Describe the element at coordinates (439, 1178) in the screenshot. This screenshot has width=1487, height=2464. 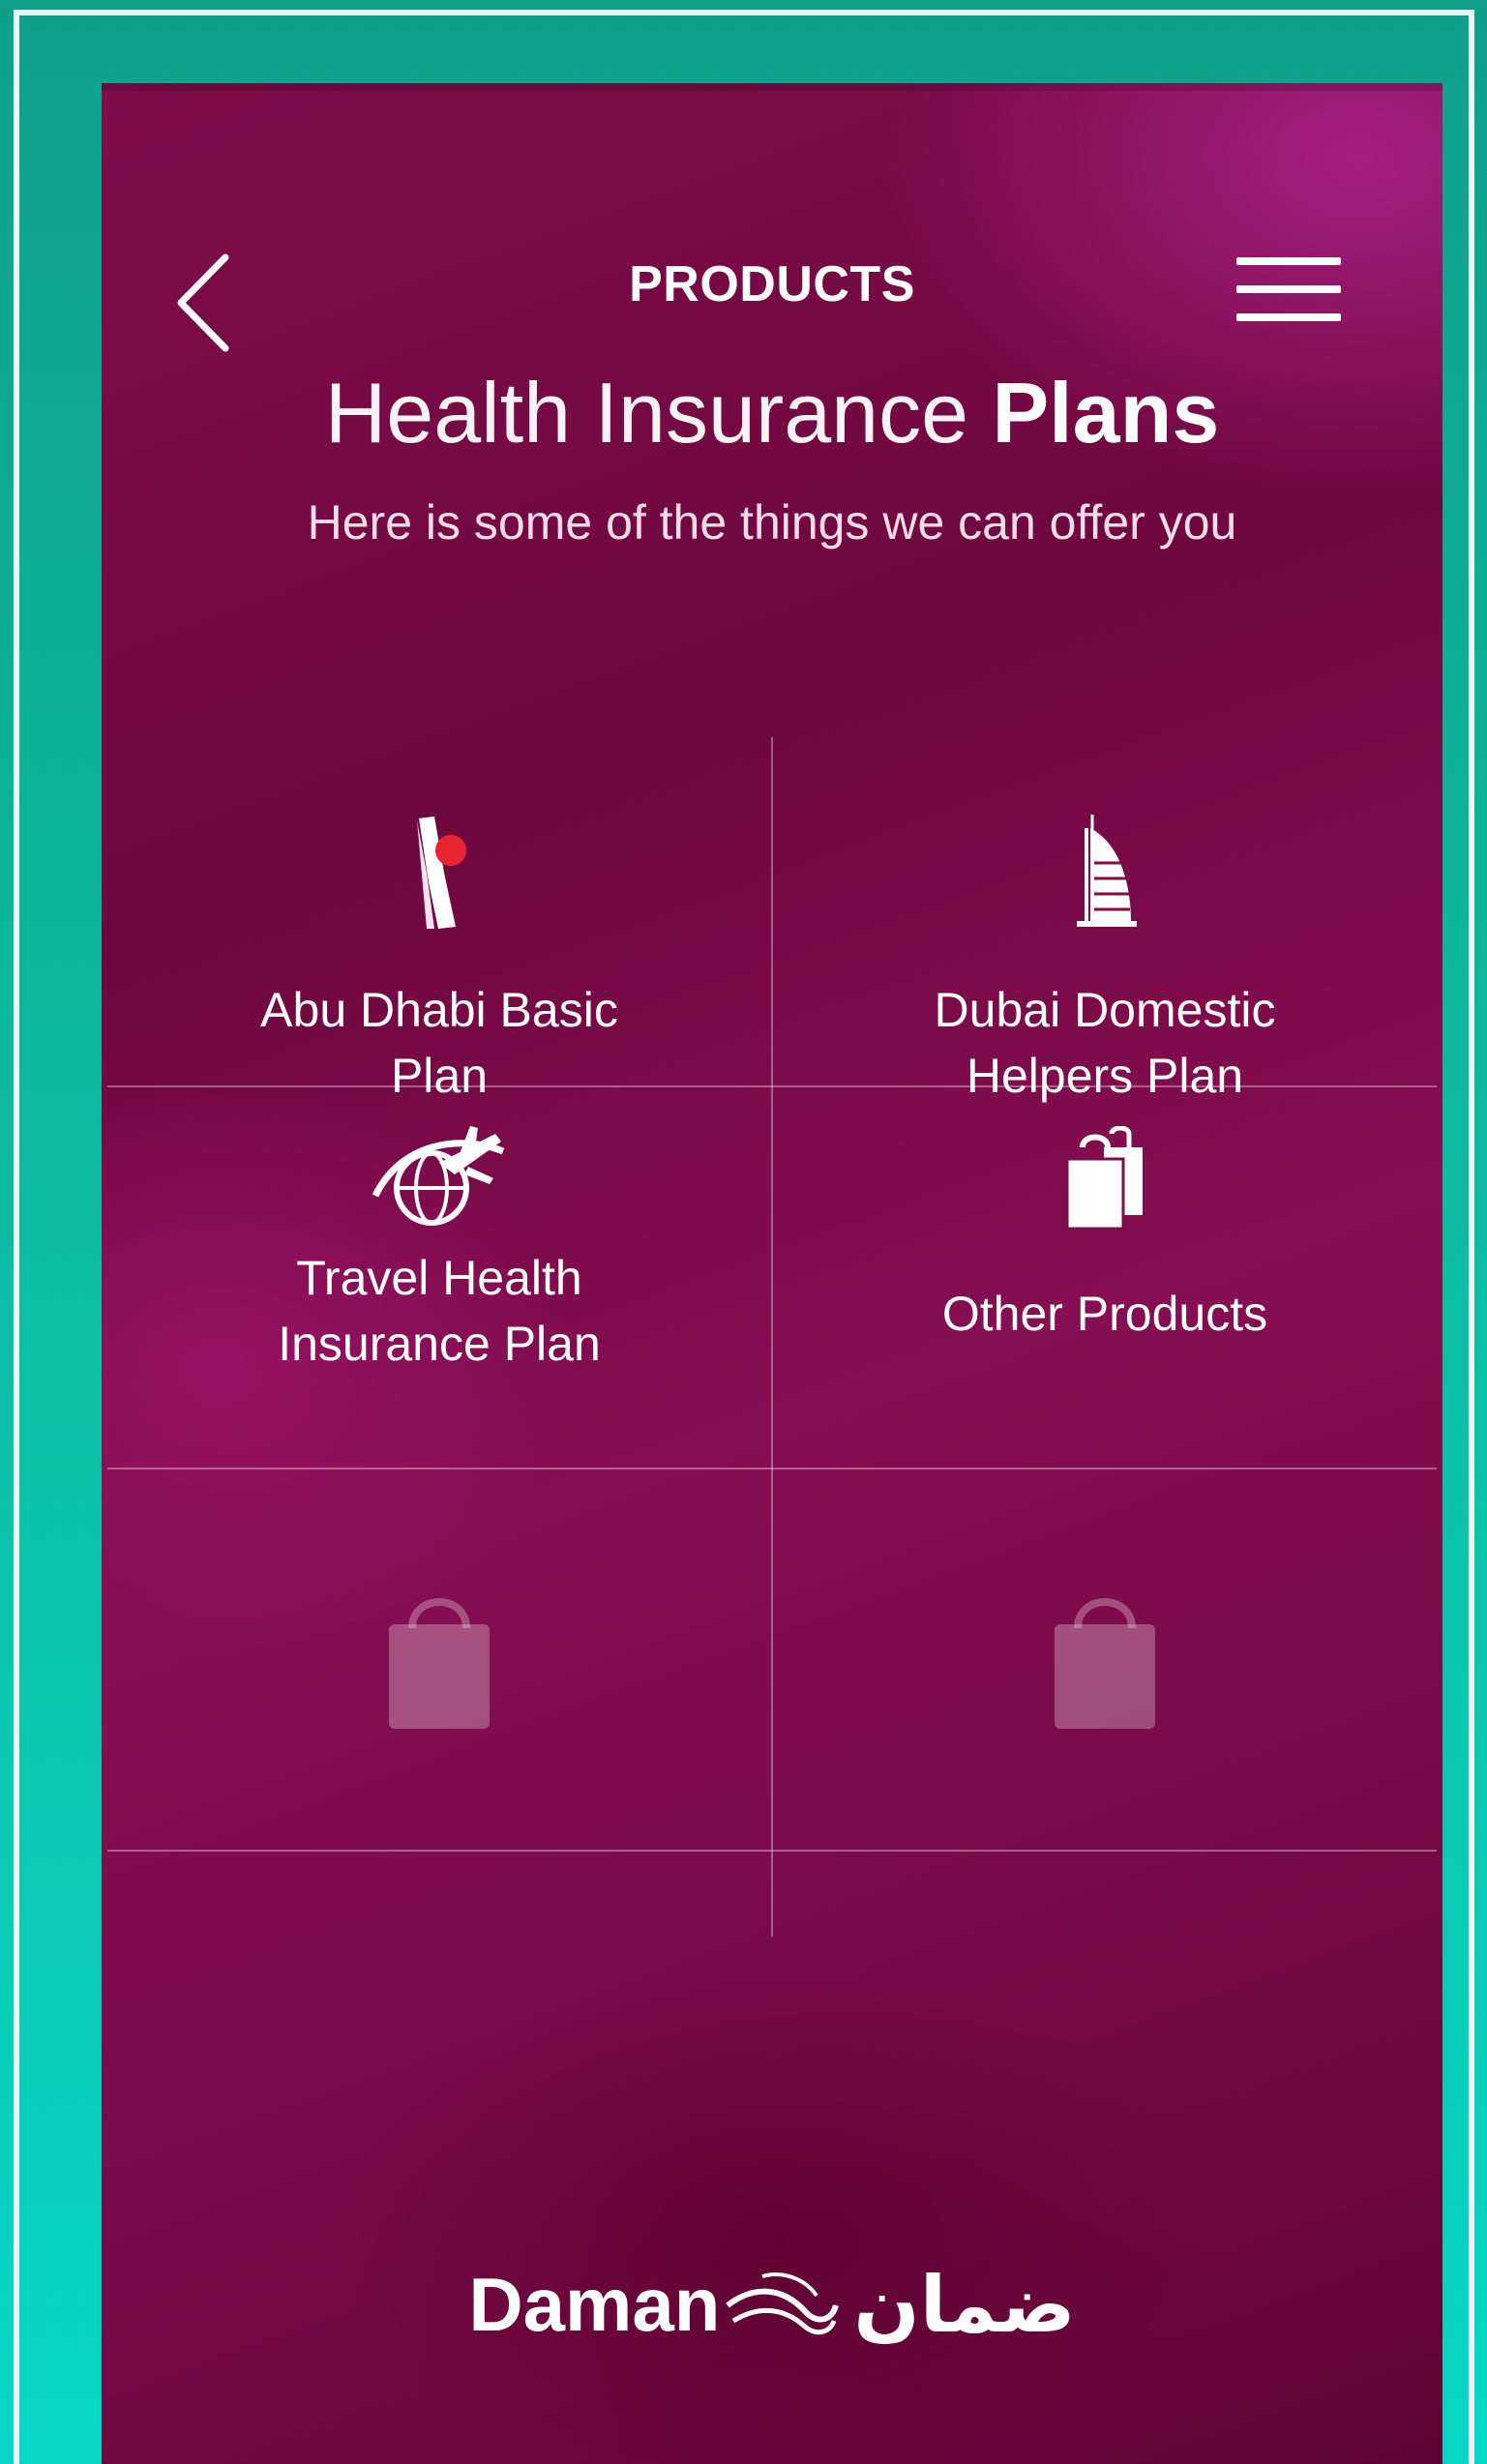
I see `globe-airplane-icon` at that location.